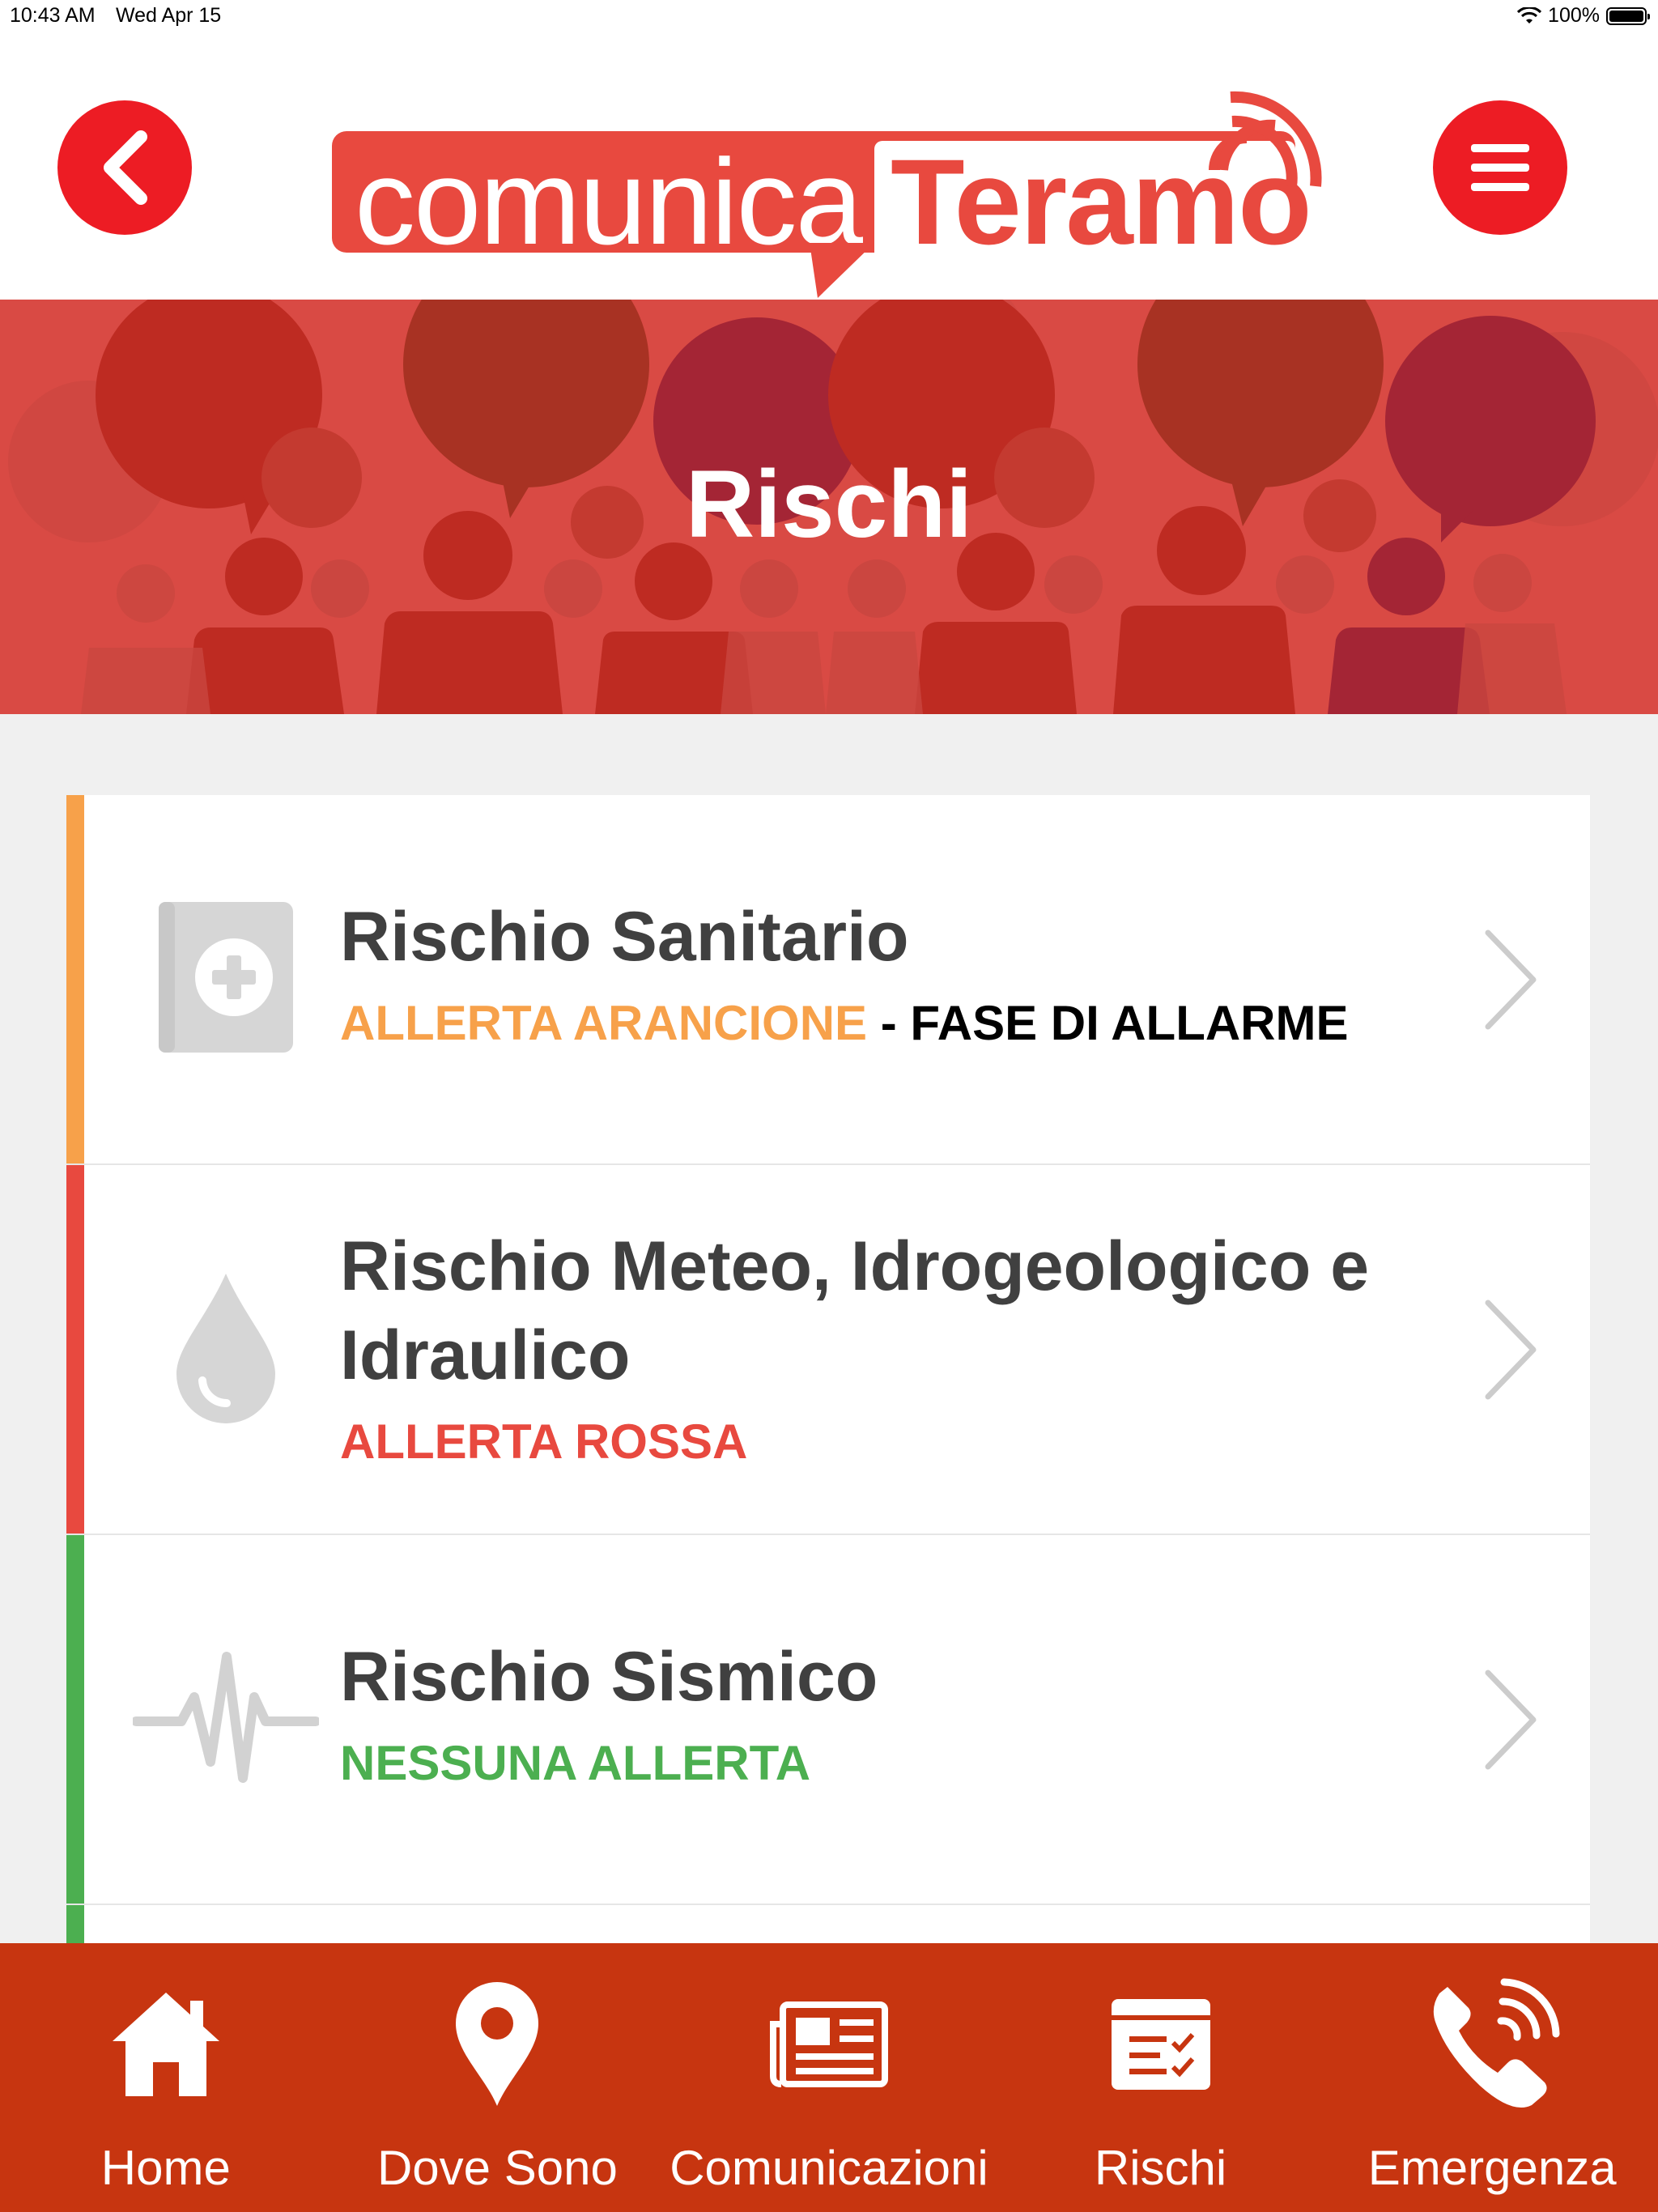 This screenshot has width=1658, height=2212. I want to click on tab-label: Emergenza, so click(1492, 2168).